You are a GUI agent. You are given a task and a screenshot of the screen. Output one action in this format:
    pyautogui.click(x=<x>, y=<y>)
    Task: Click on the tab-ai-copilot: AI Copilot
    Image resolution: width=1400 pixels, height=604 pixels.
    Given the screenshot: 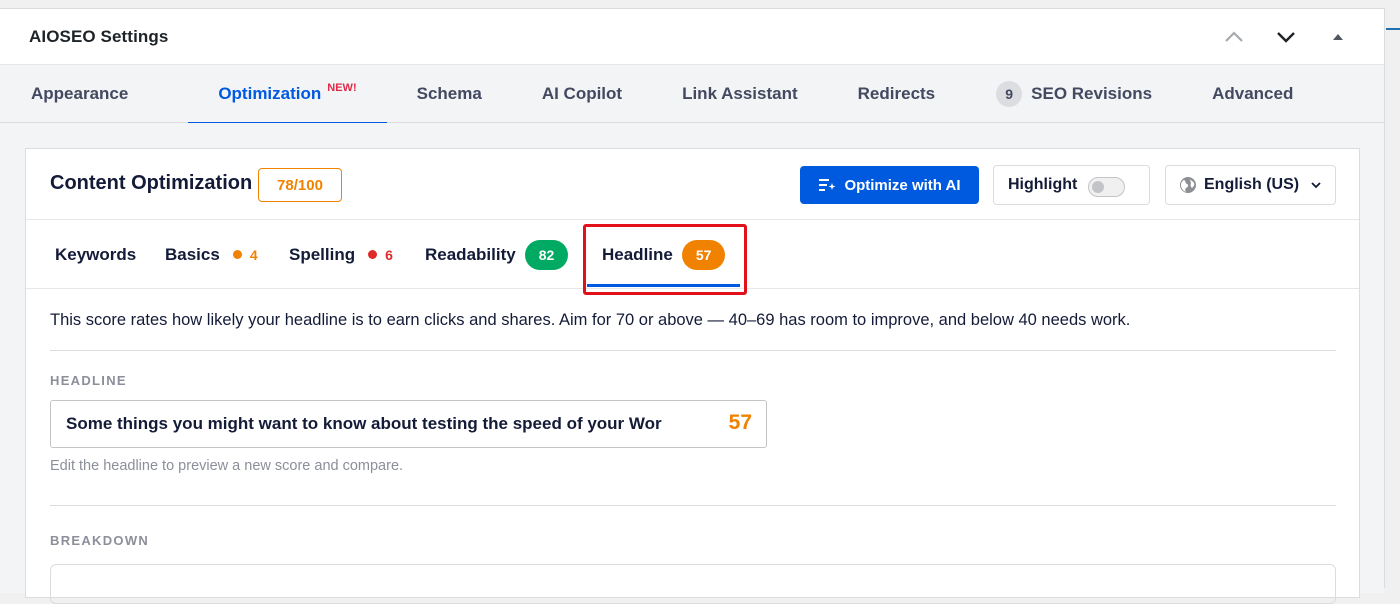 What is the action you would take?
    pyautogui.click(x=582, y=94)
    